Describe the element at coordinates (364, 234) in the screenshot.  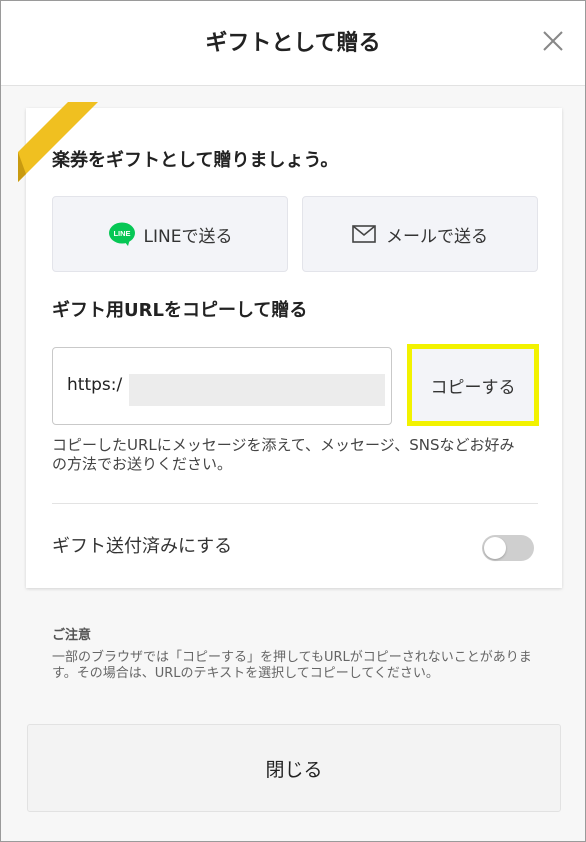
I see `mail-icon` at that location.